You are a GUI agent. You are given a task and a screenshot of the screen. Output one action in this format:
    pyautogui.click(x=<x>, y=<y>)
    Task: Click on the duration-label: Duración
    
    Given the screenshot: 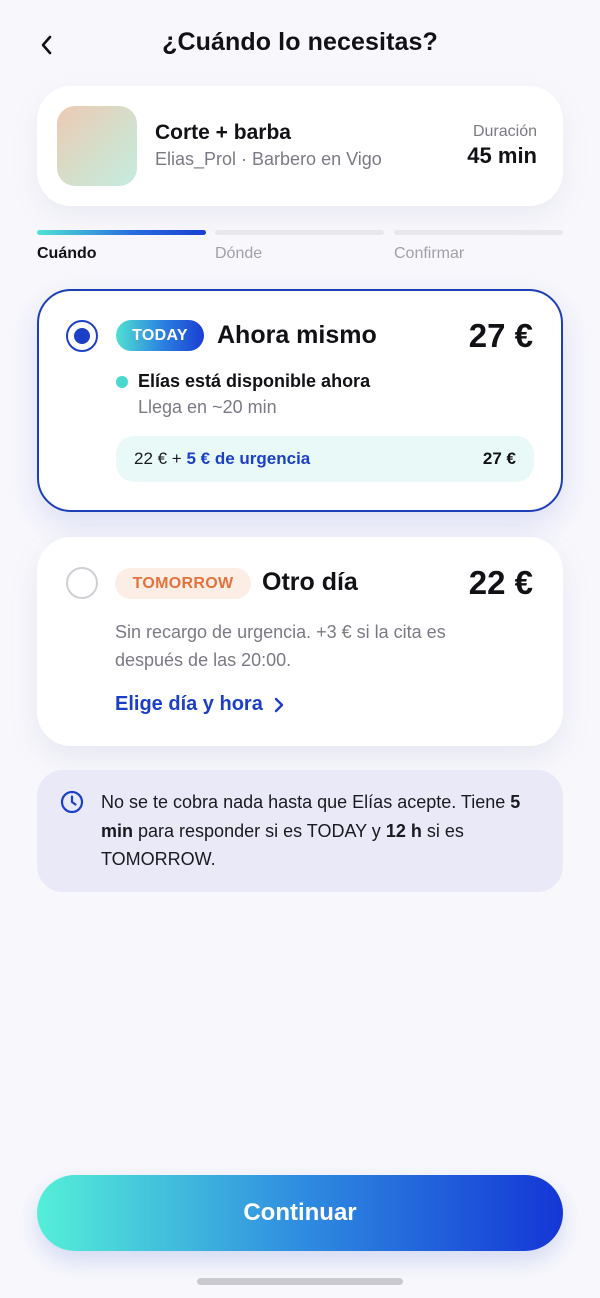 What is the action you would take?
    pyautogui.click(x=504, y=131)
    